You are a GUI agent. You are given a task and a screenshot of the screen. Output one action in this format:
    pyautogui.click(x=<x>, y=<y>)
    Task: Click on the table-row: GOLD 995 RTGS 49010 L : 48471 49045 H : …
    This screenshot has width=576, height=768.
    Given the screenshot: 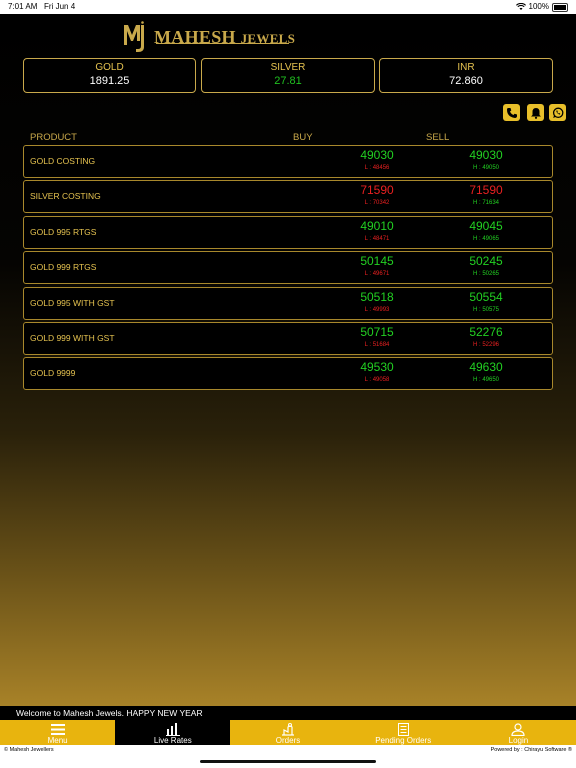 What is the action you would take?
    pyautogui.click(x=288, y=232)
    